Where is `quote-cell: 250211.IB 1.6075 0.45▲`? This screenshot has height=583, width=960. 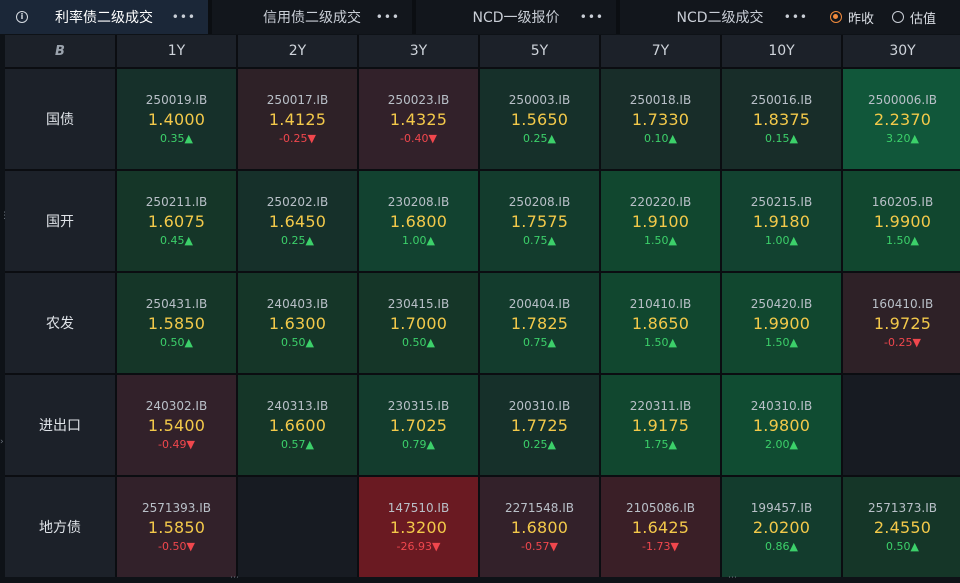 quote-cell: 250211.IB 1.6075 0.45▲ is located at coordinates (176, 221).